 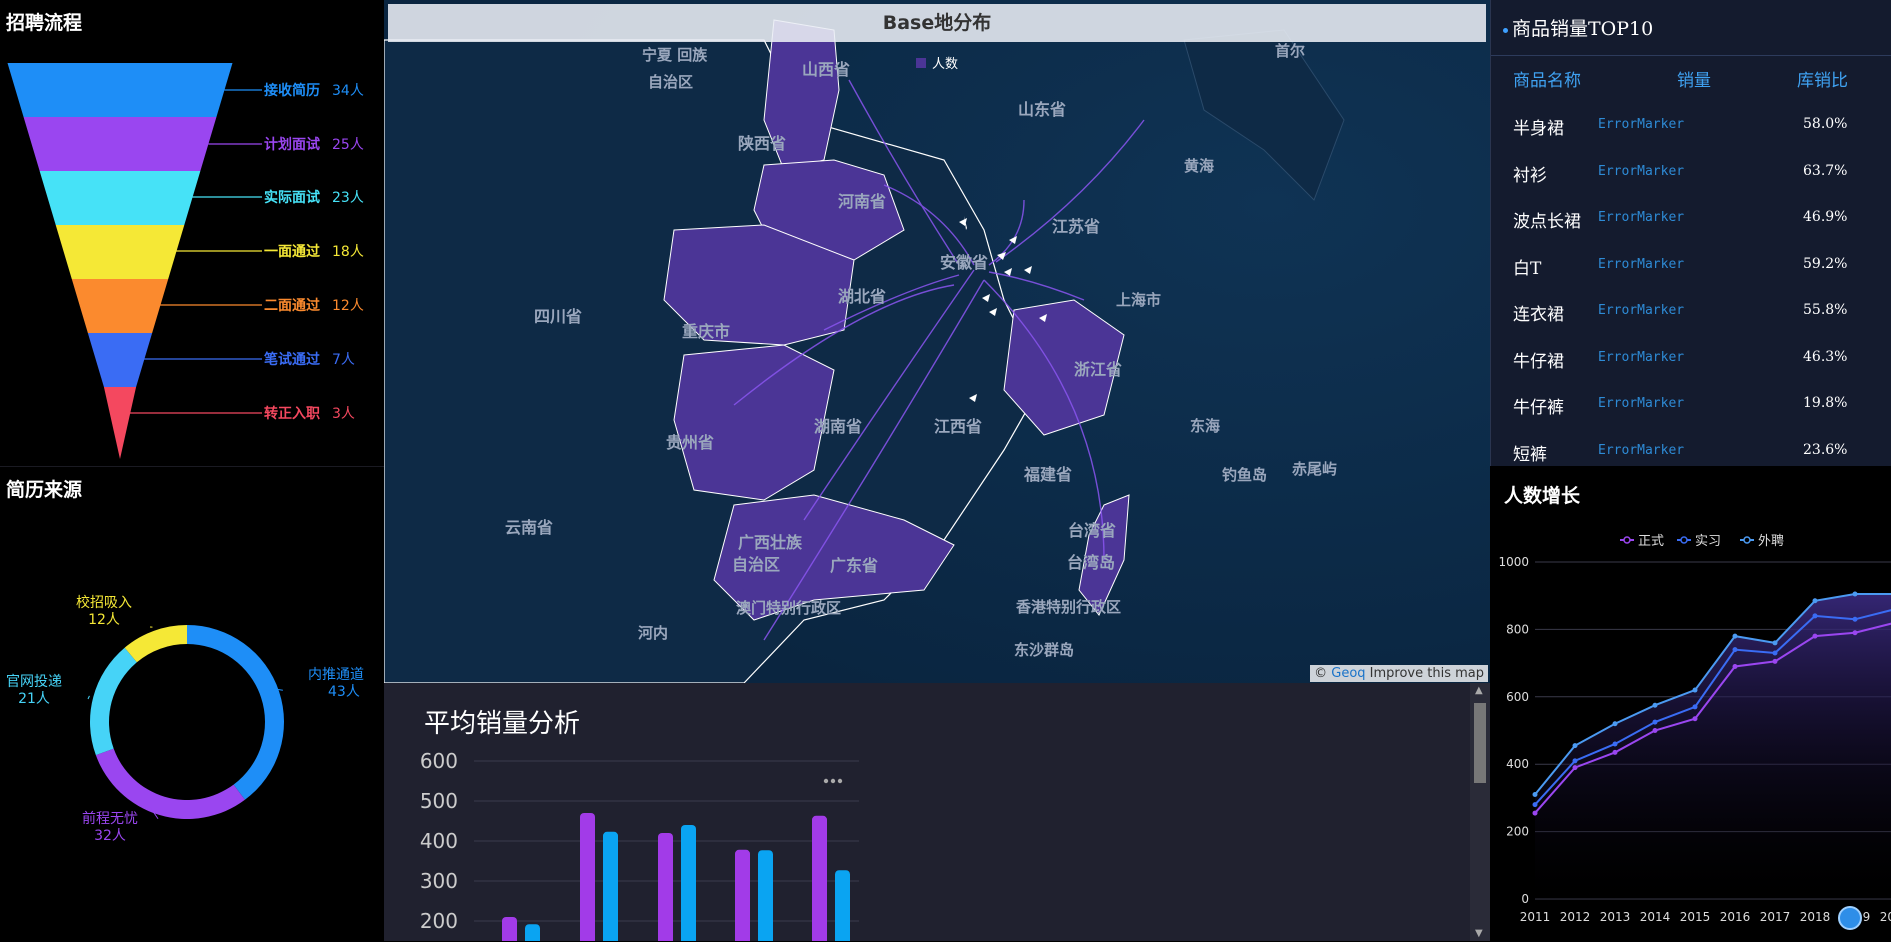 What do you see at coordinates (1771, 541) in the screenshot?
I see `legend-label: 外聘` at bounding box center [1771, 541].